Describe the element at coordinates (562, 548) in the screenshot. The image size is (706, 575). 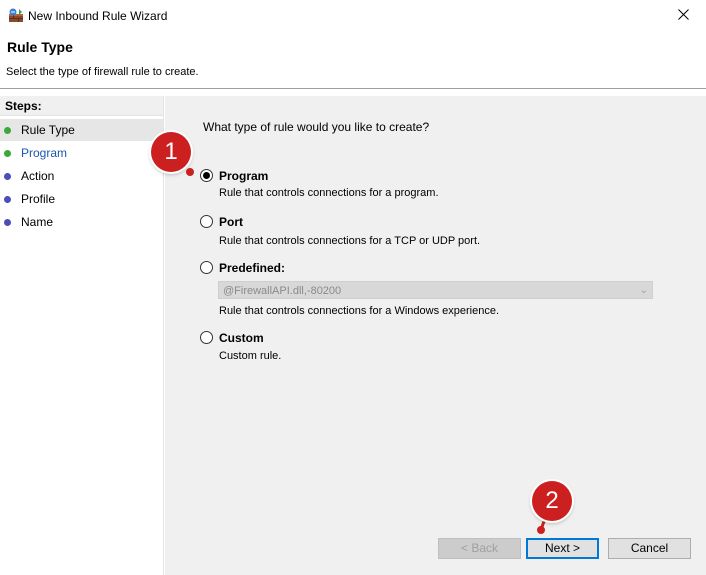
I see `next-button: Next >` at that location.